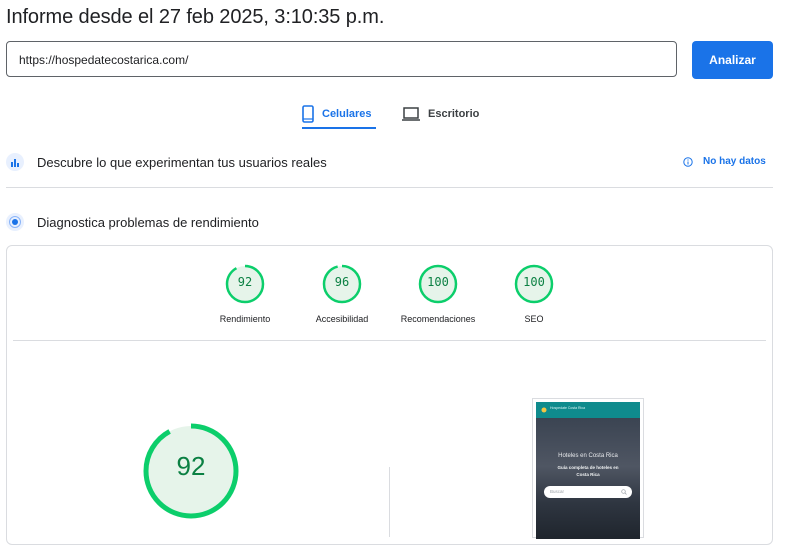  I want to click on no-data-link: No hay datos, so click(724, 161).